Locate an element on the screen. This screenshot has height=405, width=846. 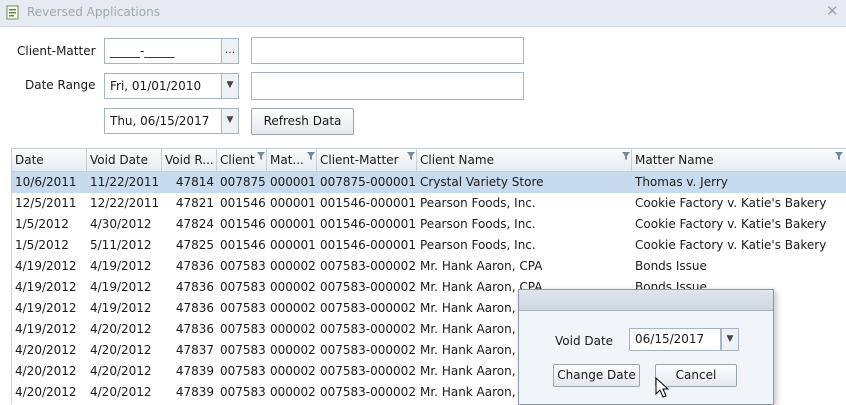
window-title: Reversed Applications is located at coordinates (93, 12).